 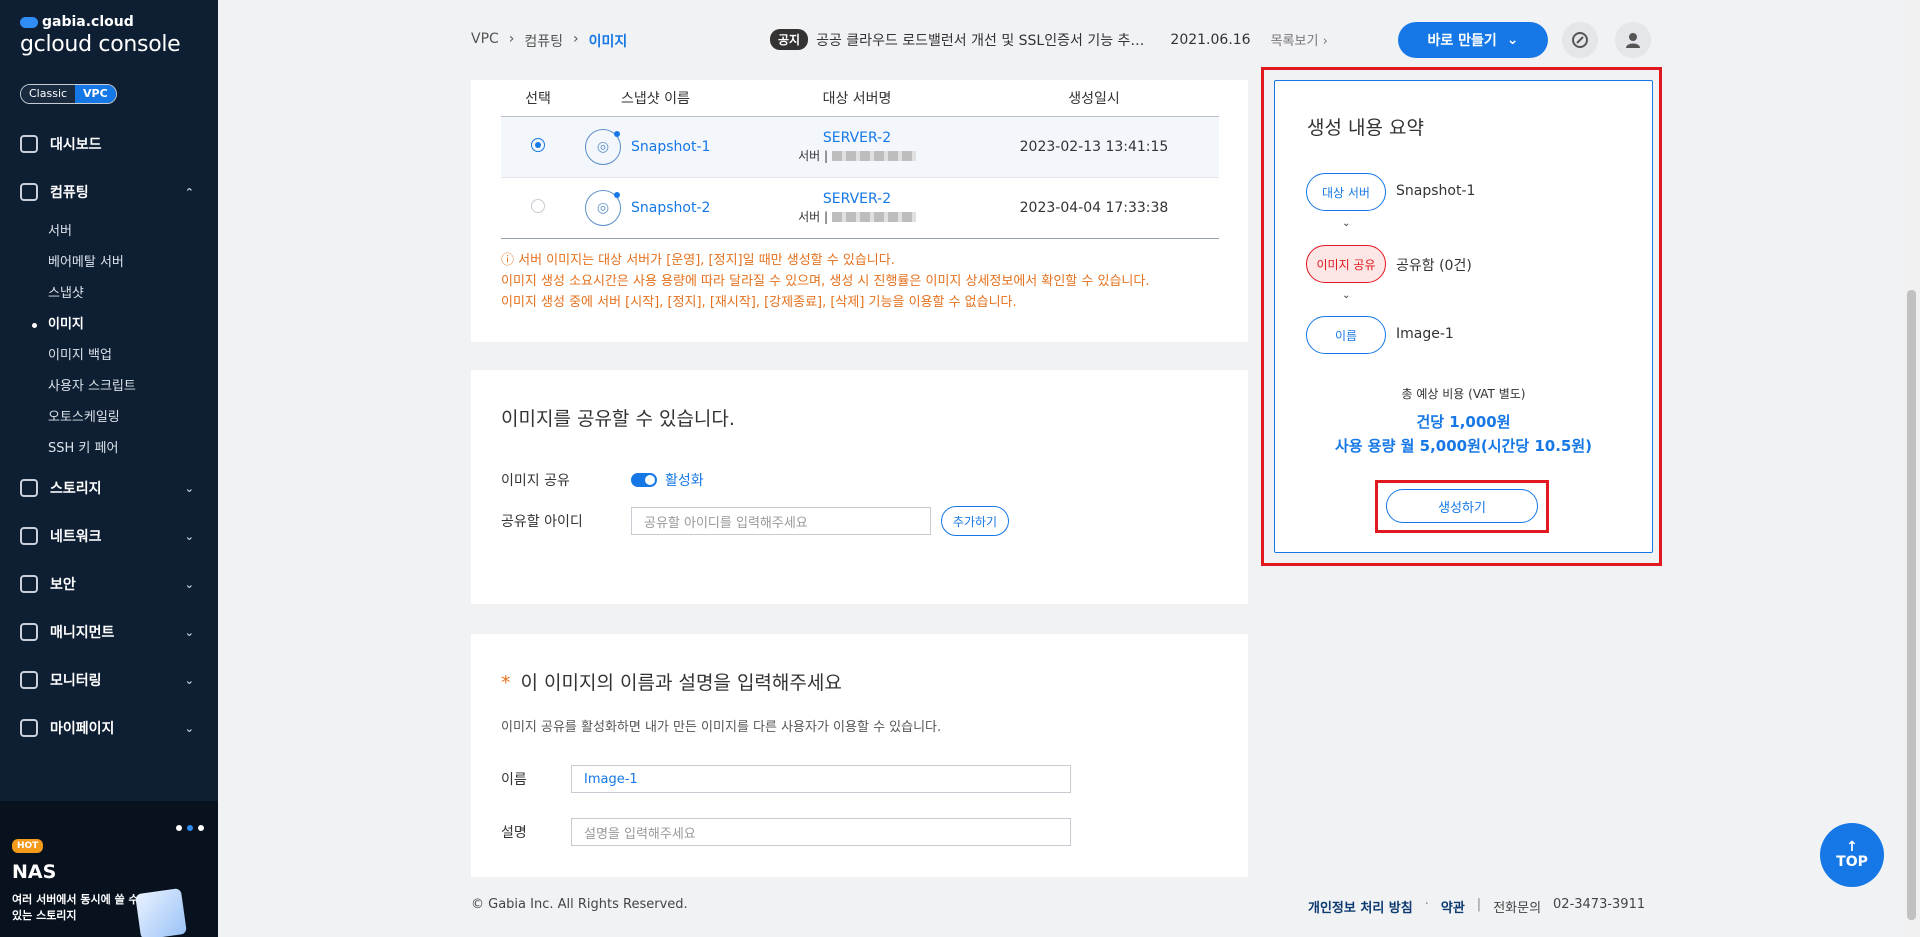 What do you see at coordinates (1462, 506) in the screenshot?
I see `create-button: 생성하기` at bounding box center [1462, 506].